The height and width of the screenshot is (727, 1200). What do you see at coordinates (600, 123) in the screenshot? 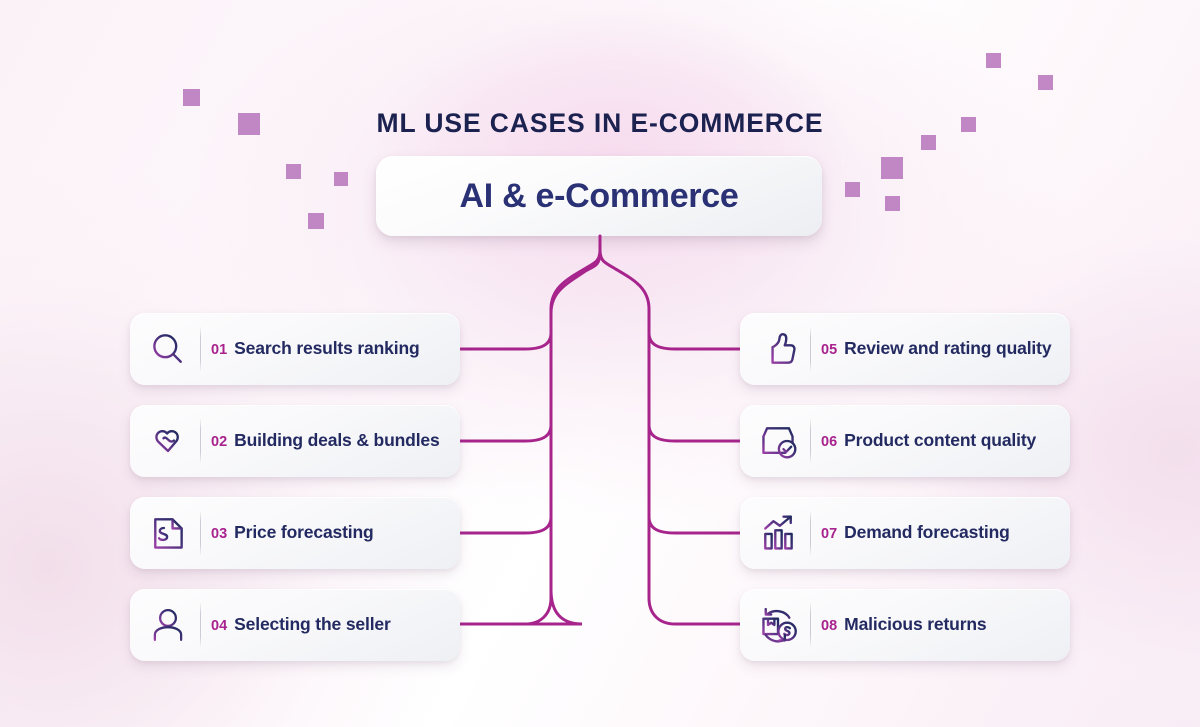
I see `page-title: ML USE CASES IN E-COMMERCE` at bounding box center [600, 123].